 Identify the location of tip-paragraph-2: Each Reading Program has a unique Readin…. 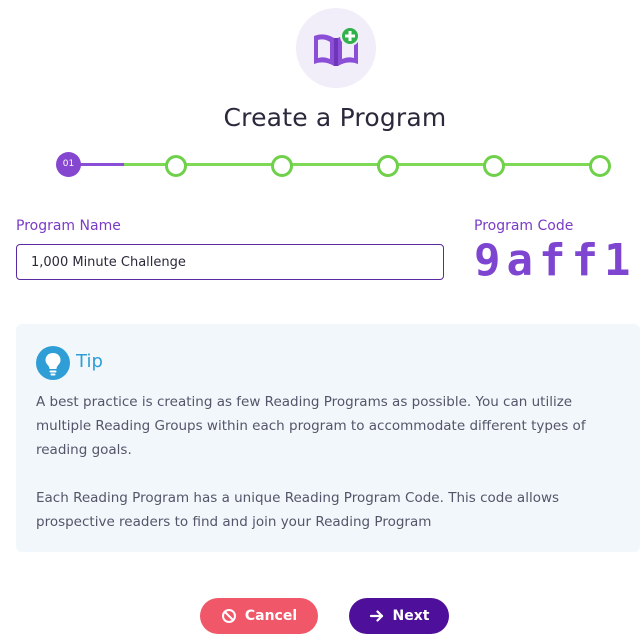
(298, 510).